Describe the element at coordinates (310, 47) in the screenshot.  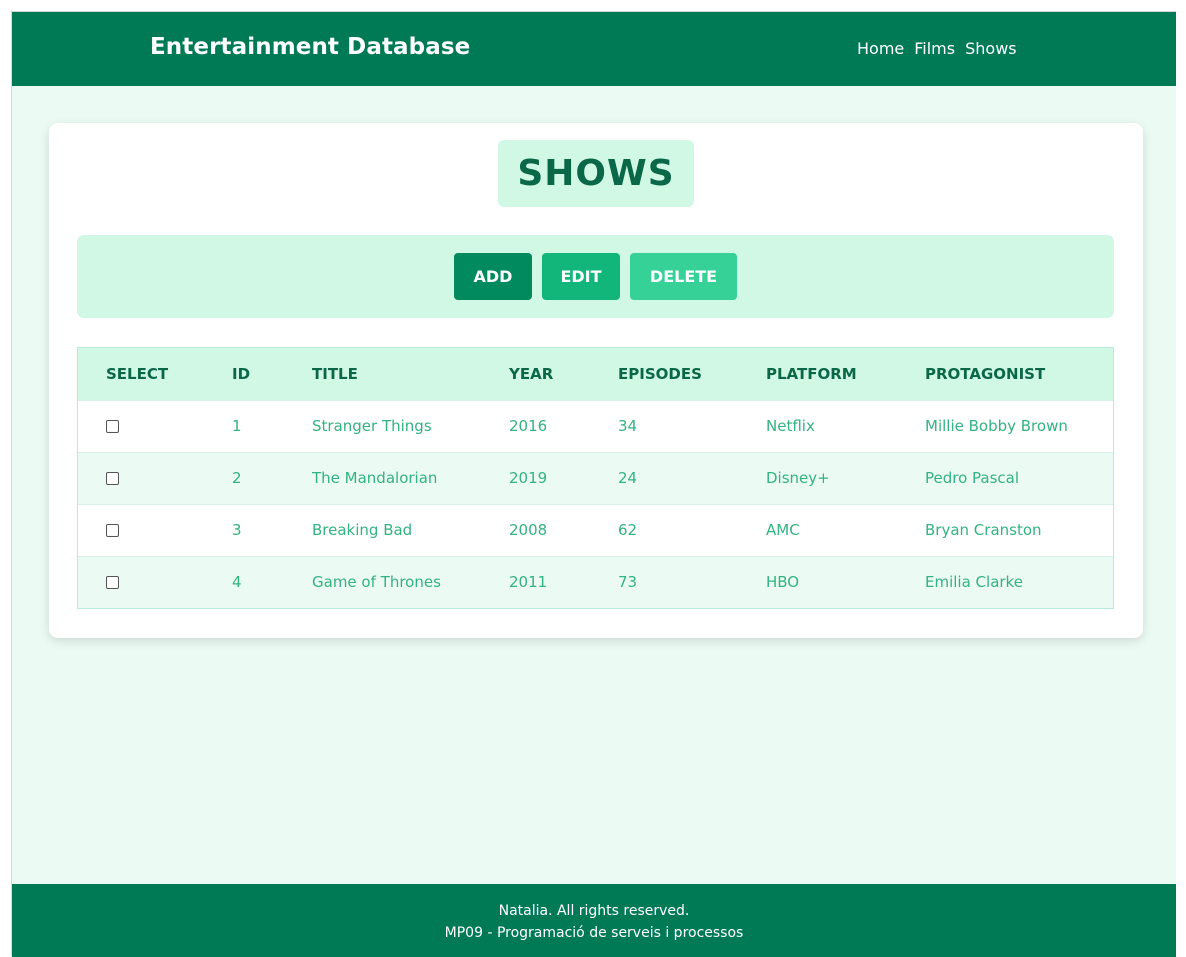
I see `site-brand: Entertainment Database` at that location.